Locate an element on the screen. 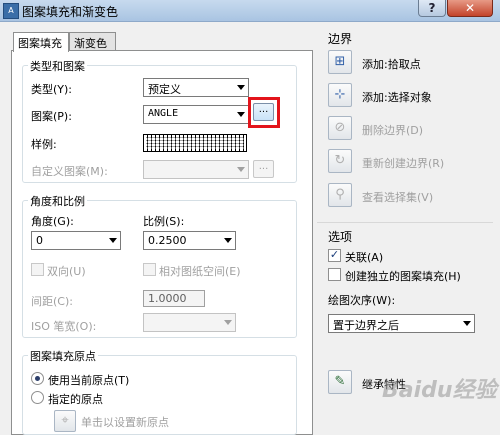  pick-points-icon: ⊞ is located at coordinates (340, 61).